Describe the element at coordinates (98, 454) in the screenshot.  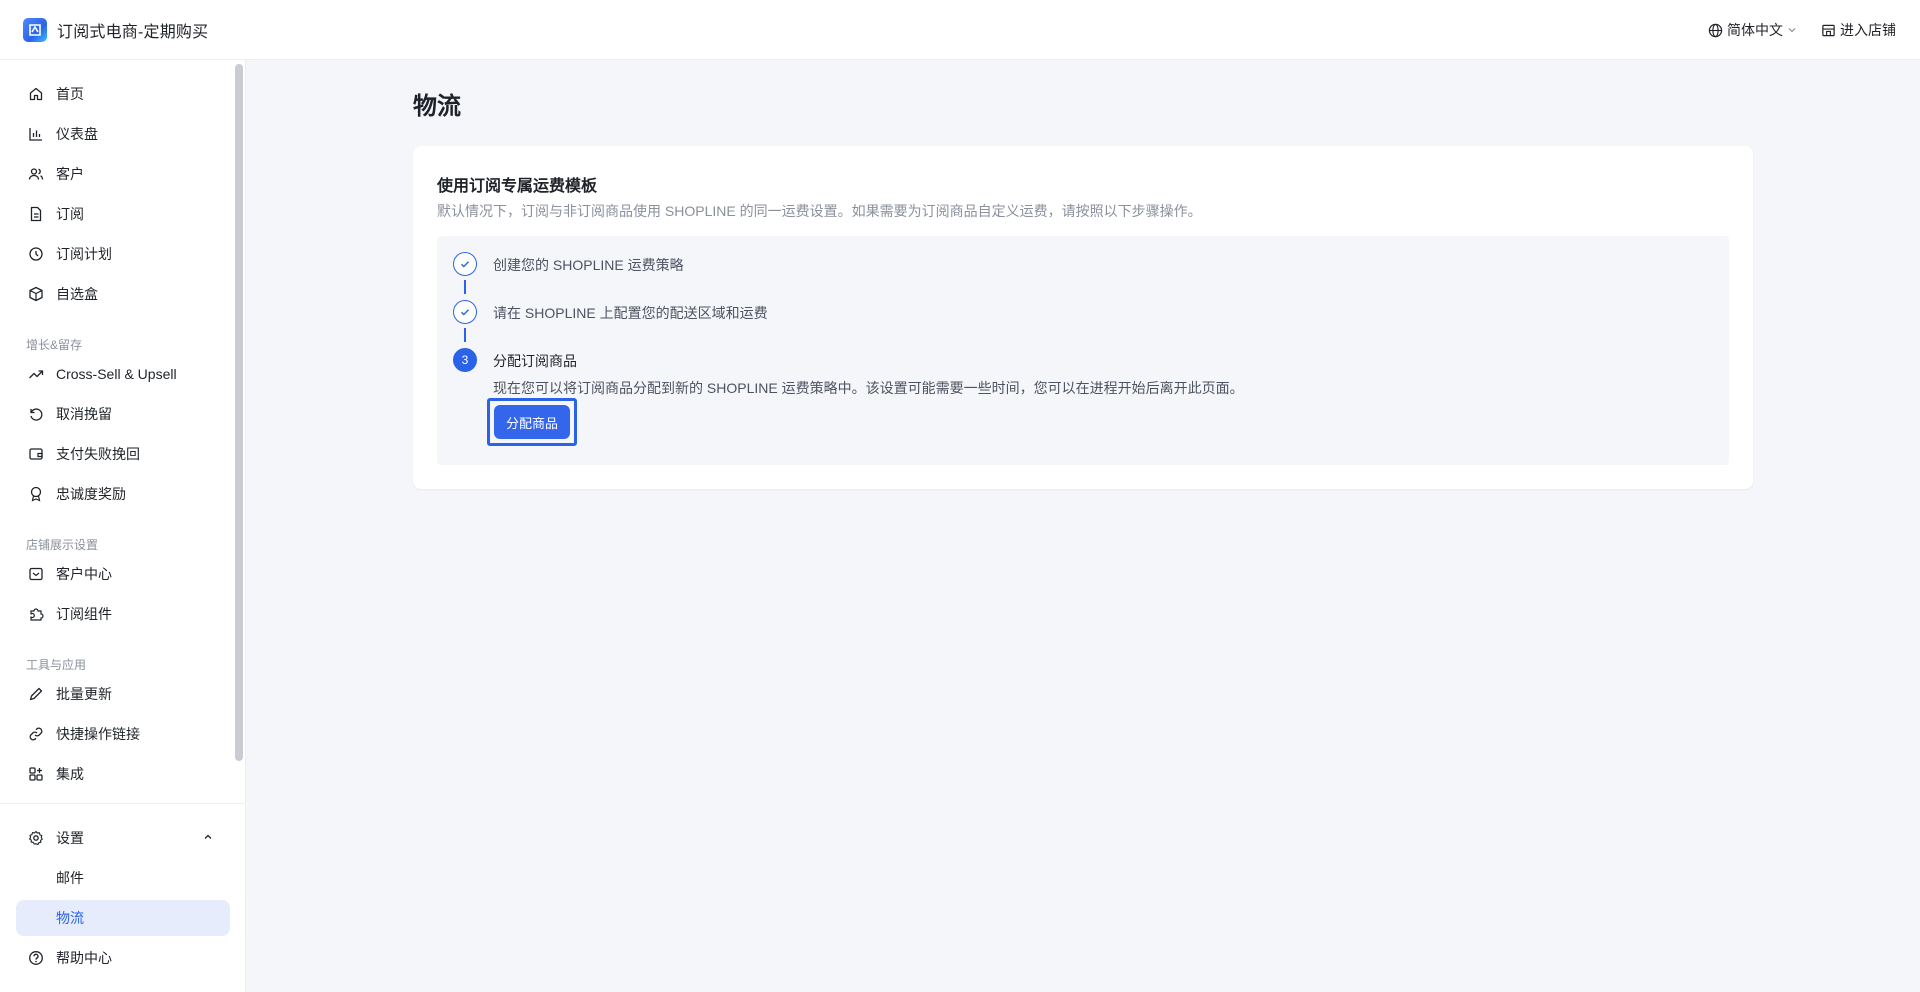
I see `sidebar-item-label: 支付失败挽回` at that location.